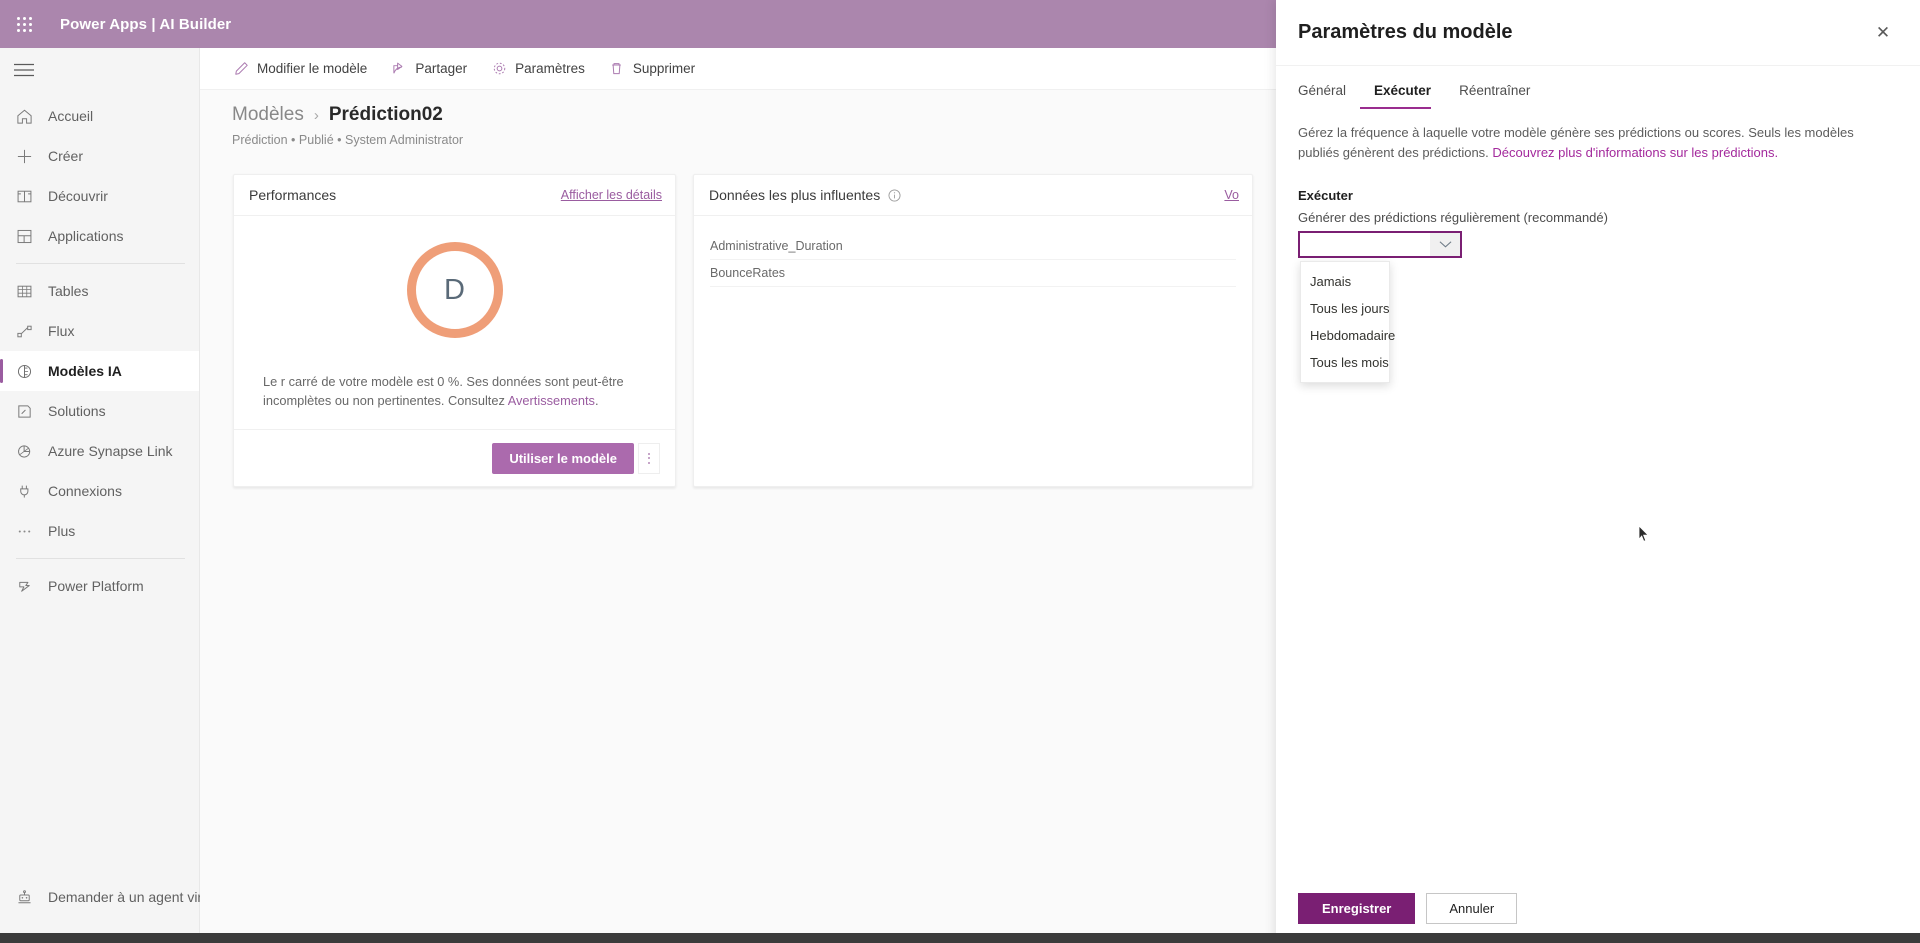 Image resolution: width=1920 pixels, height=943 pixels. I want to click on sidebar-item-flux: Flux, so click(99, 331).